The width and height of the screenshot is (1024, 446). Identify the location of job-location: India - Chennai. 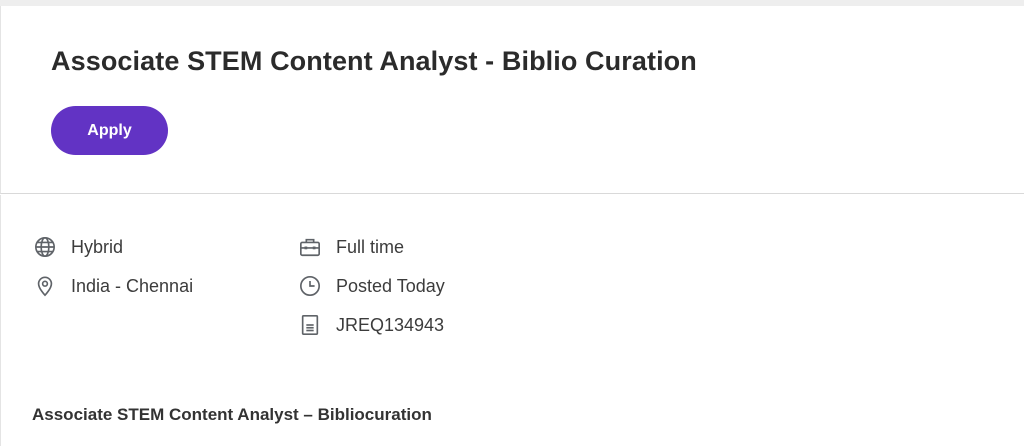
(132, 285).